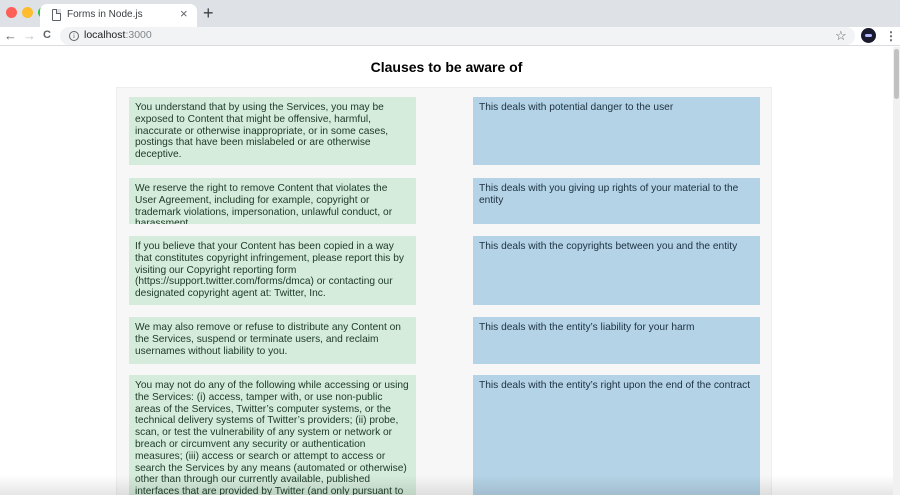 The width and height of the screenshot is (900, 495). What do you see at coordinates (208, 13) in the screenshot?
I see `new-tab-button: +` at bounding box center [208, 13].